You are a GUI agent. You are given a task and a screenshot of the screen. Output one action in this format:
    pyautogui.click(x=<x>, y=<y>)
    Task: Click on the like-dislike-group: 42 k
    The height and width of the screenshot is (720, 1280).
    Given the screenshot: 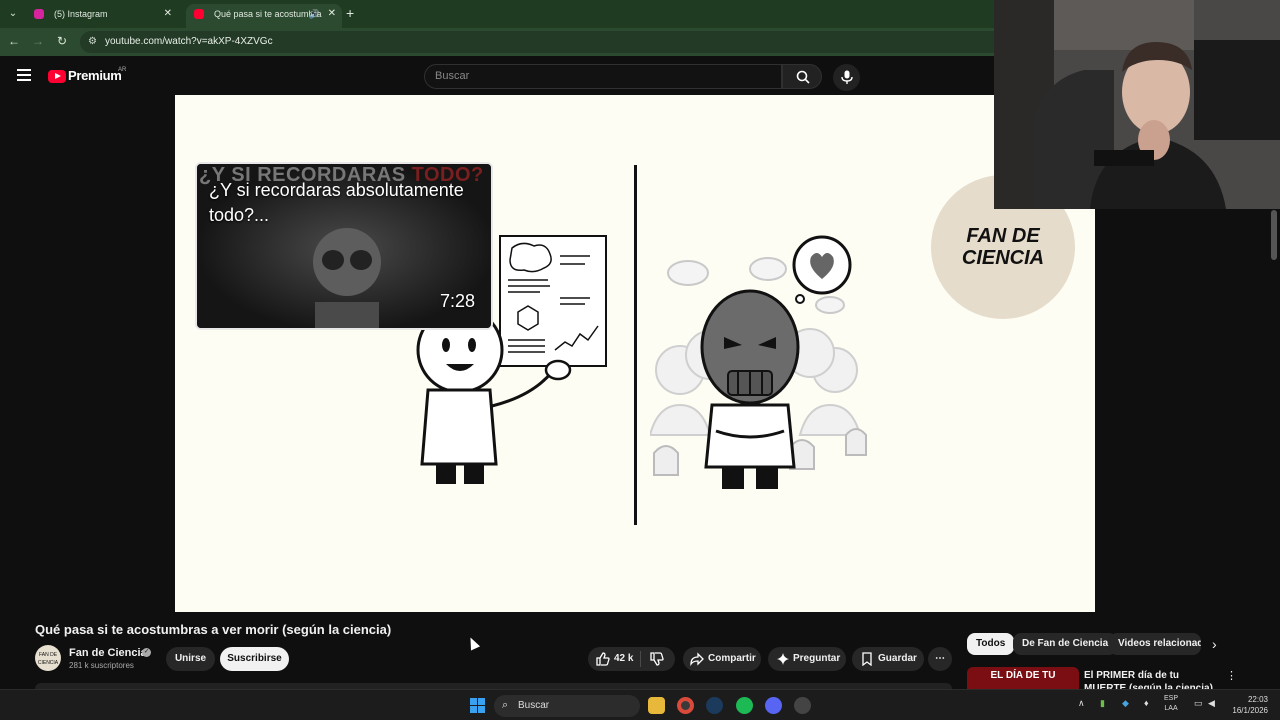 What is the action you would take?
    pyautogui.click(x=631, y=659)
    